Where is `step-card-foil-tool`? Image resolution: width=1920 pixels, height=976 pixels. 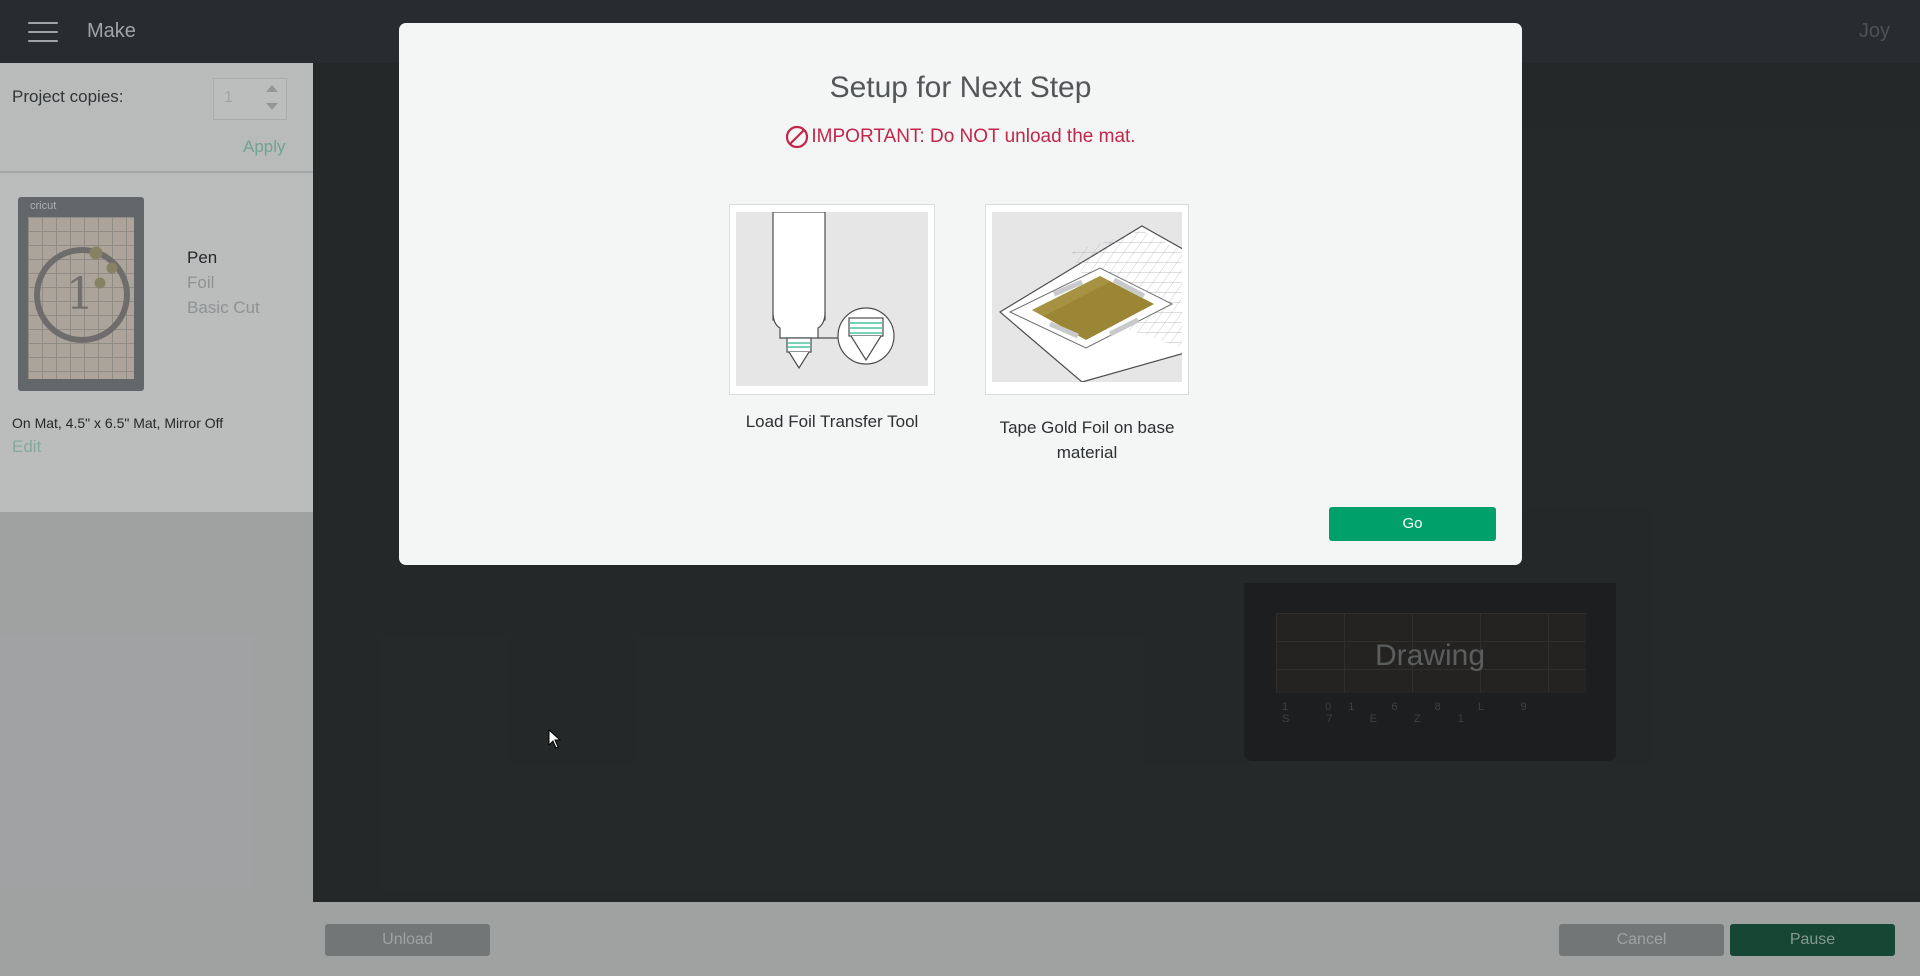 step-card-foil-tool is located at coordinates (832, 299).